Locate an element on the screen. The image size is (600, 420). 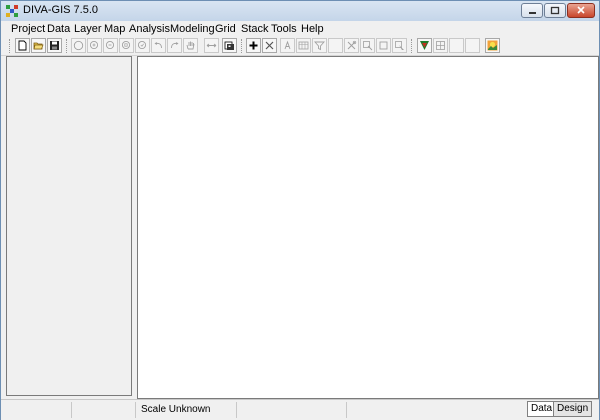
menu-layer: Layer is located at coordinates (88, 29).